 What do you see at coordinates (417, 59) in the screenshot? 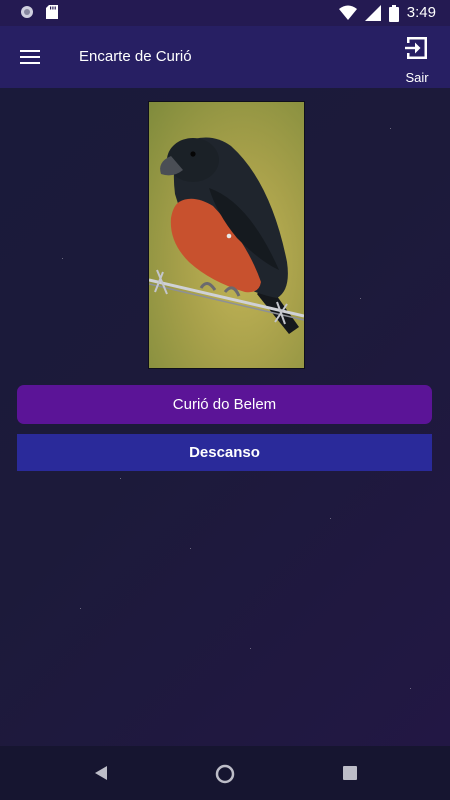
I see `exit-button: Sair` at bounding box center [417, 59].